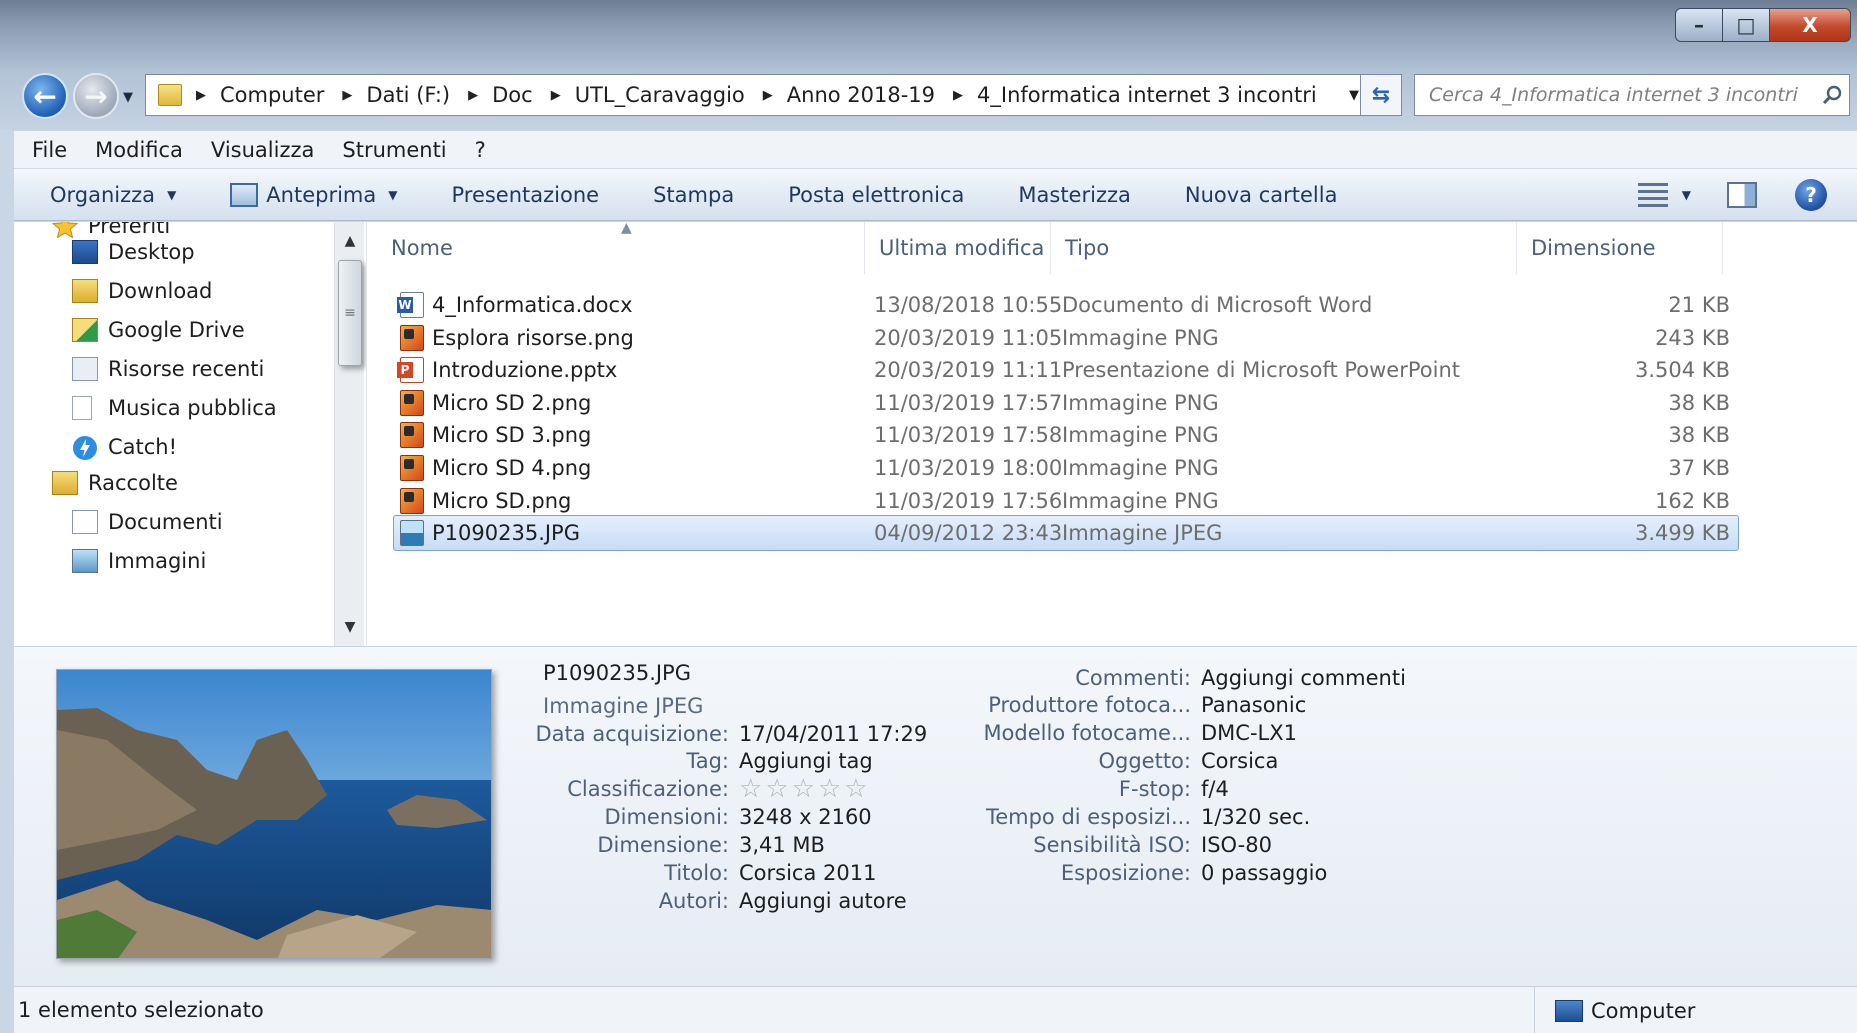 The width and height of the screenshot is (1857, 1033). Describe the element at coordinates (96, 96) in the screenshot. I see `forward-button: →` at that location.